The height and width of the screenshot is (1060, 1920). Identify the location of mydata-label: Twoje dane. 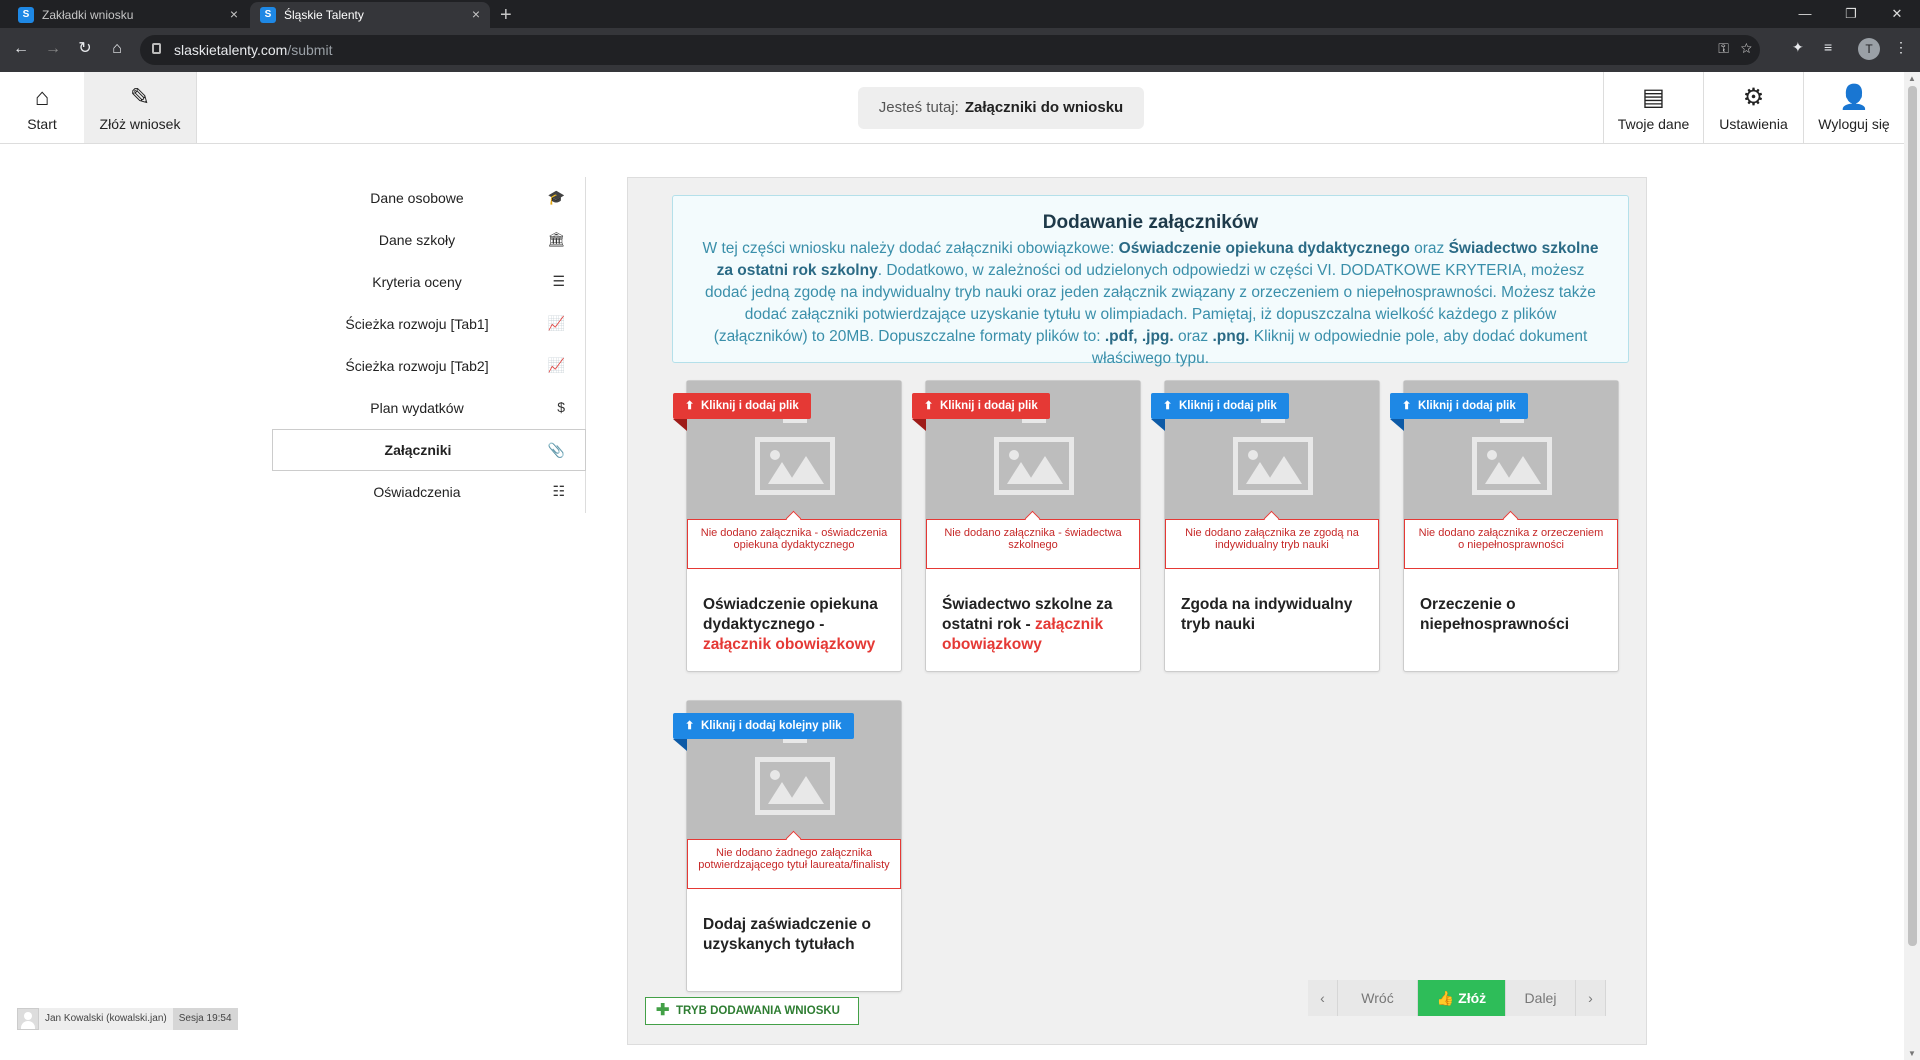
(1653, 123).